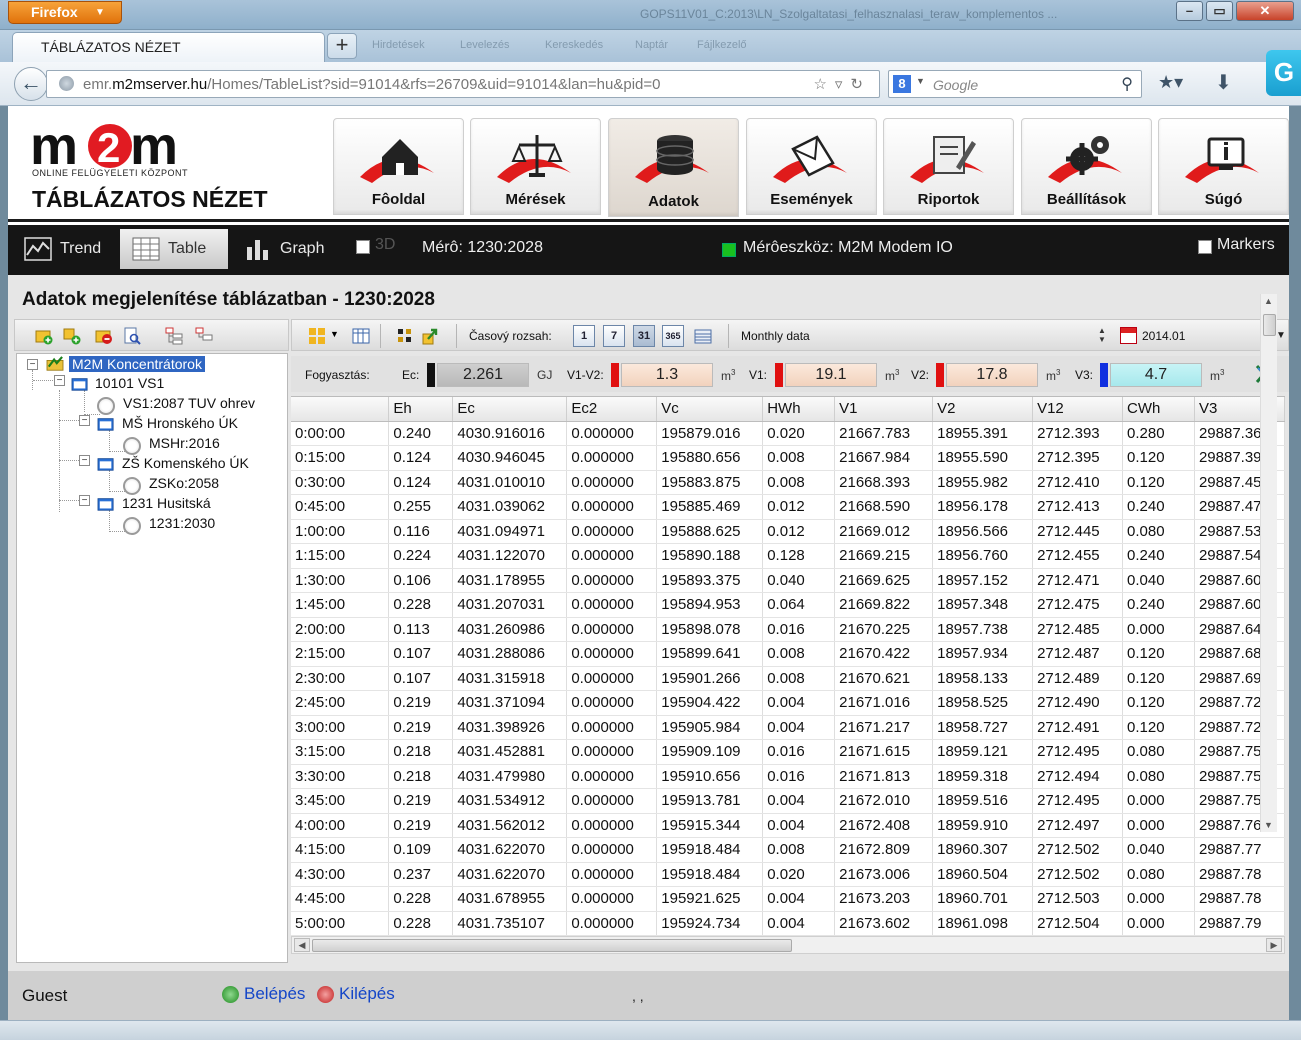 This screenshot has height=1040, width=1301. Describe the element at coordinates (799, 409) in the screenshot. I see `column-header: HWh` at that location.